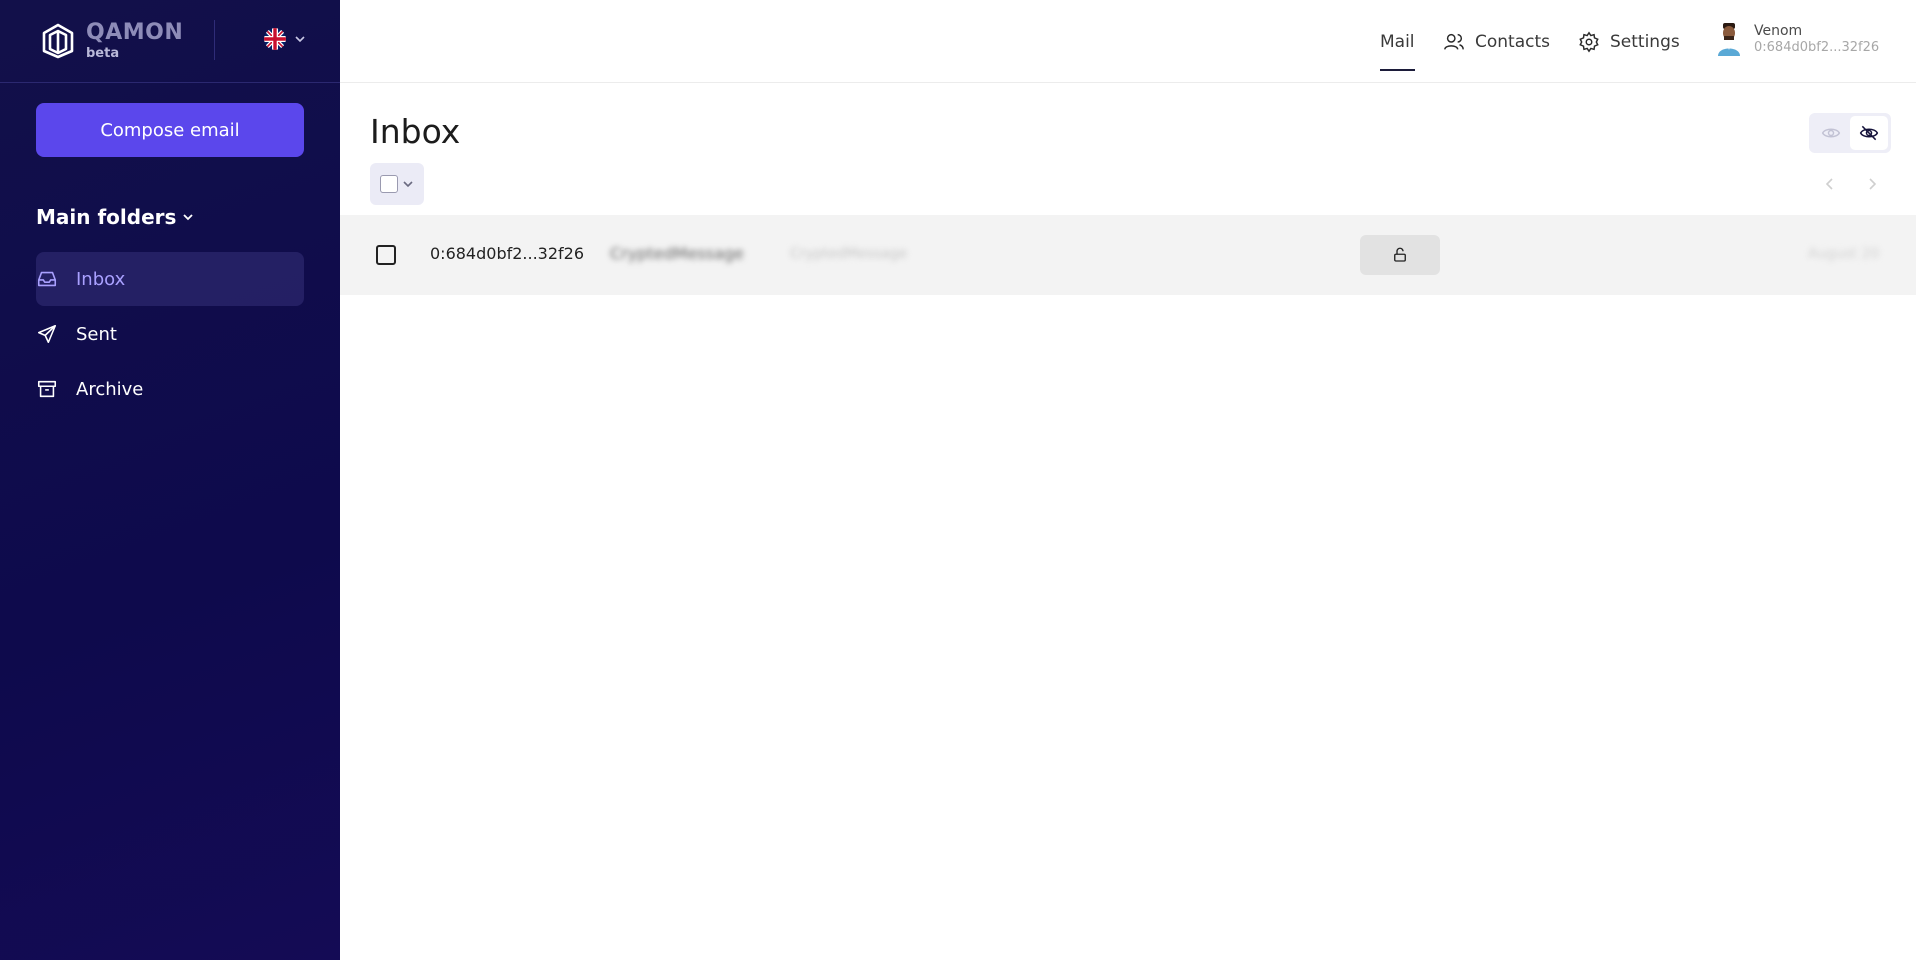 The image size is (1916, 960). I want to click on header-divider, so click(214, 40).